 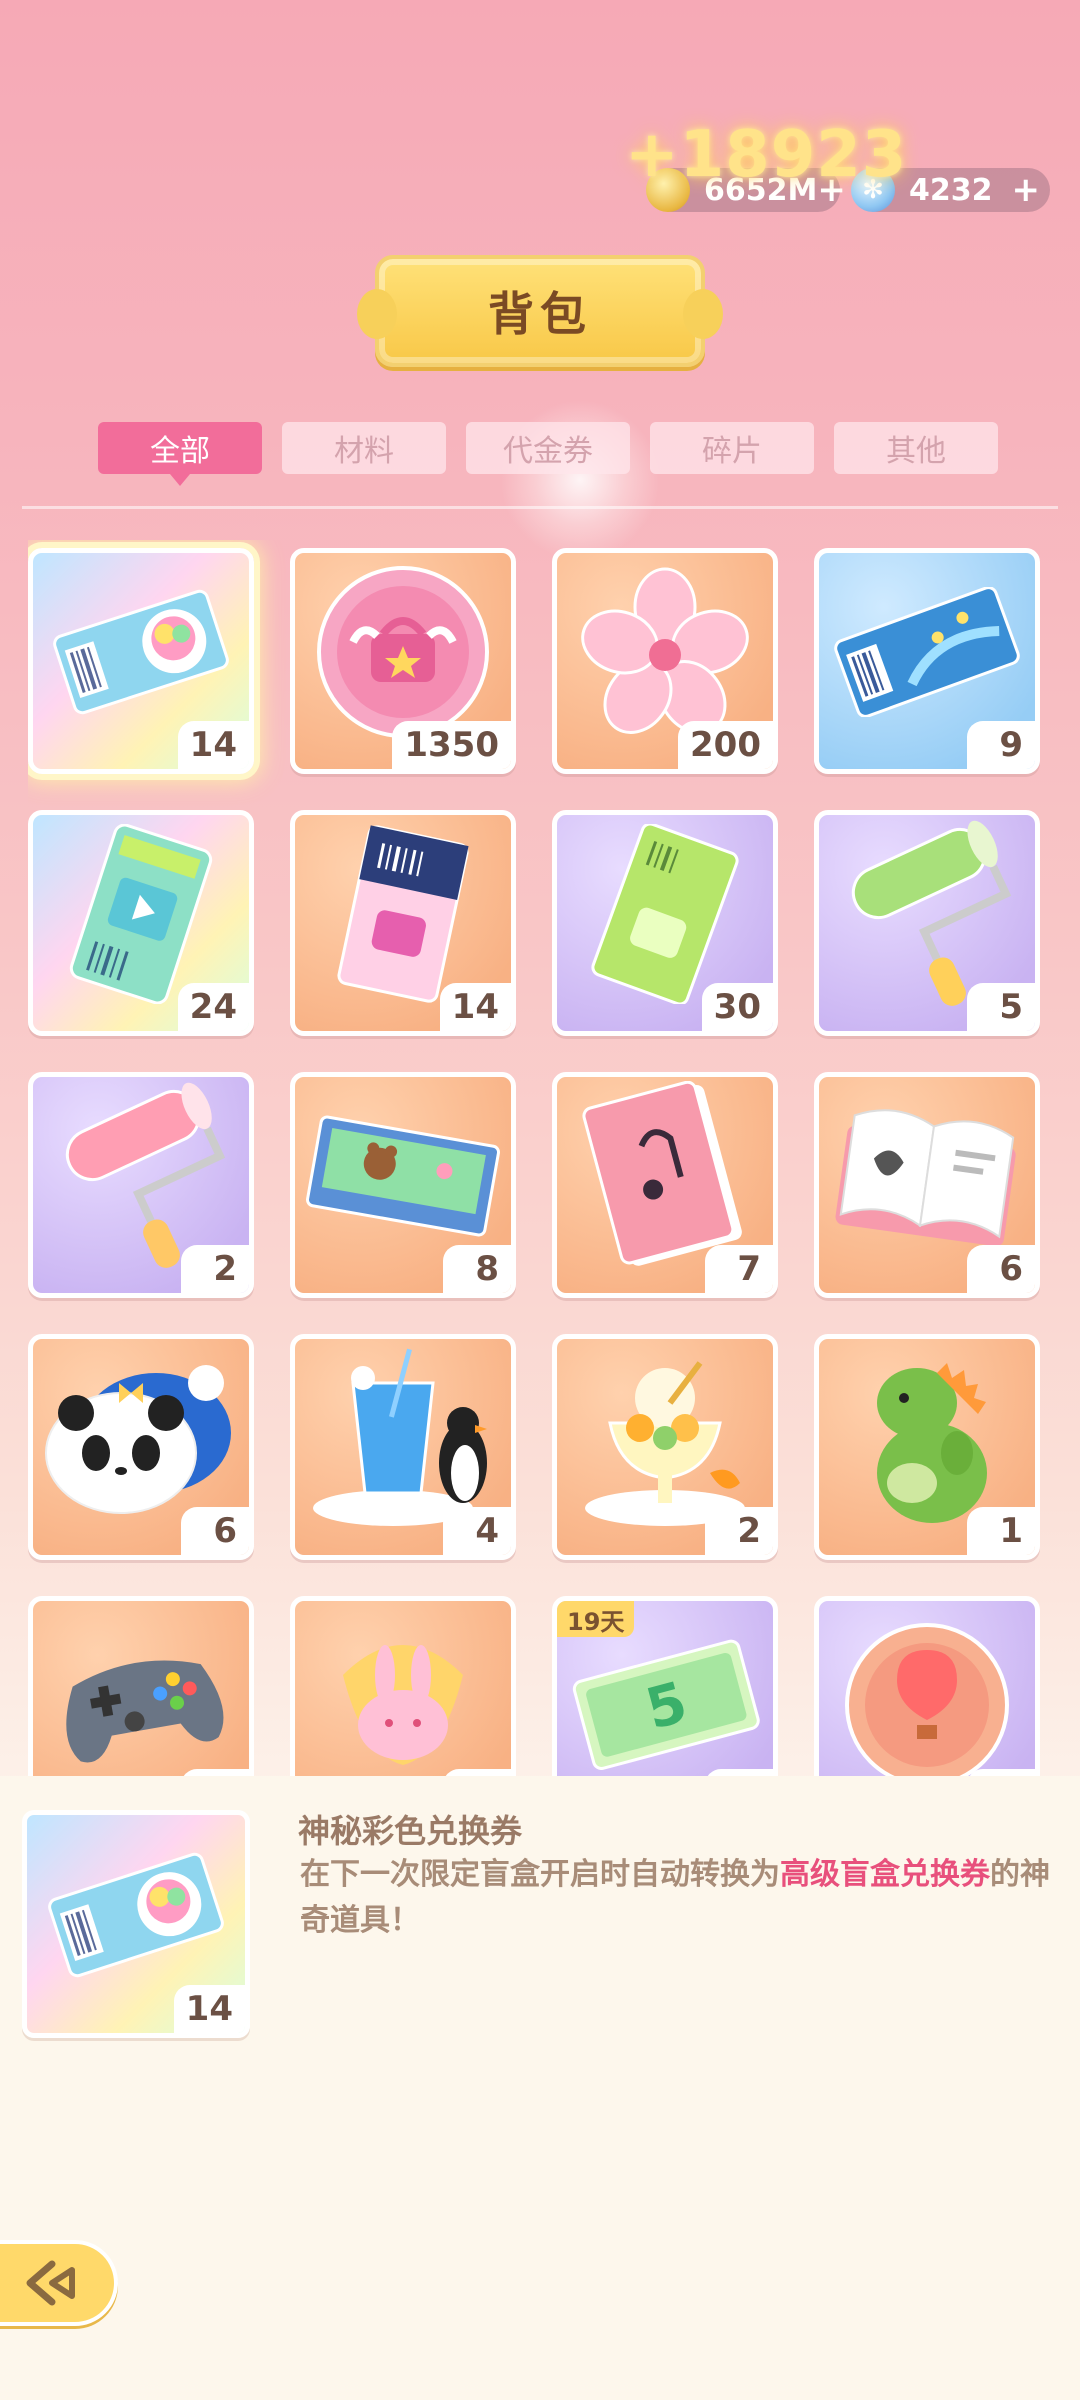 What do you see at coordinates (927, 914) in the screenshot?
I see `green-paint-roller-icon` at bounding box center [927, 914].